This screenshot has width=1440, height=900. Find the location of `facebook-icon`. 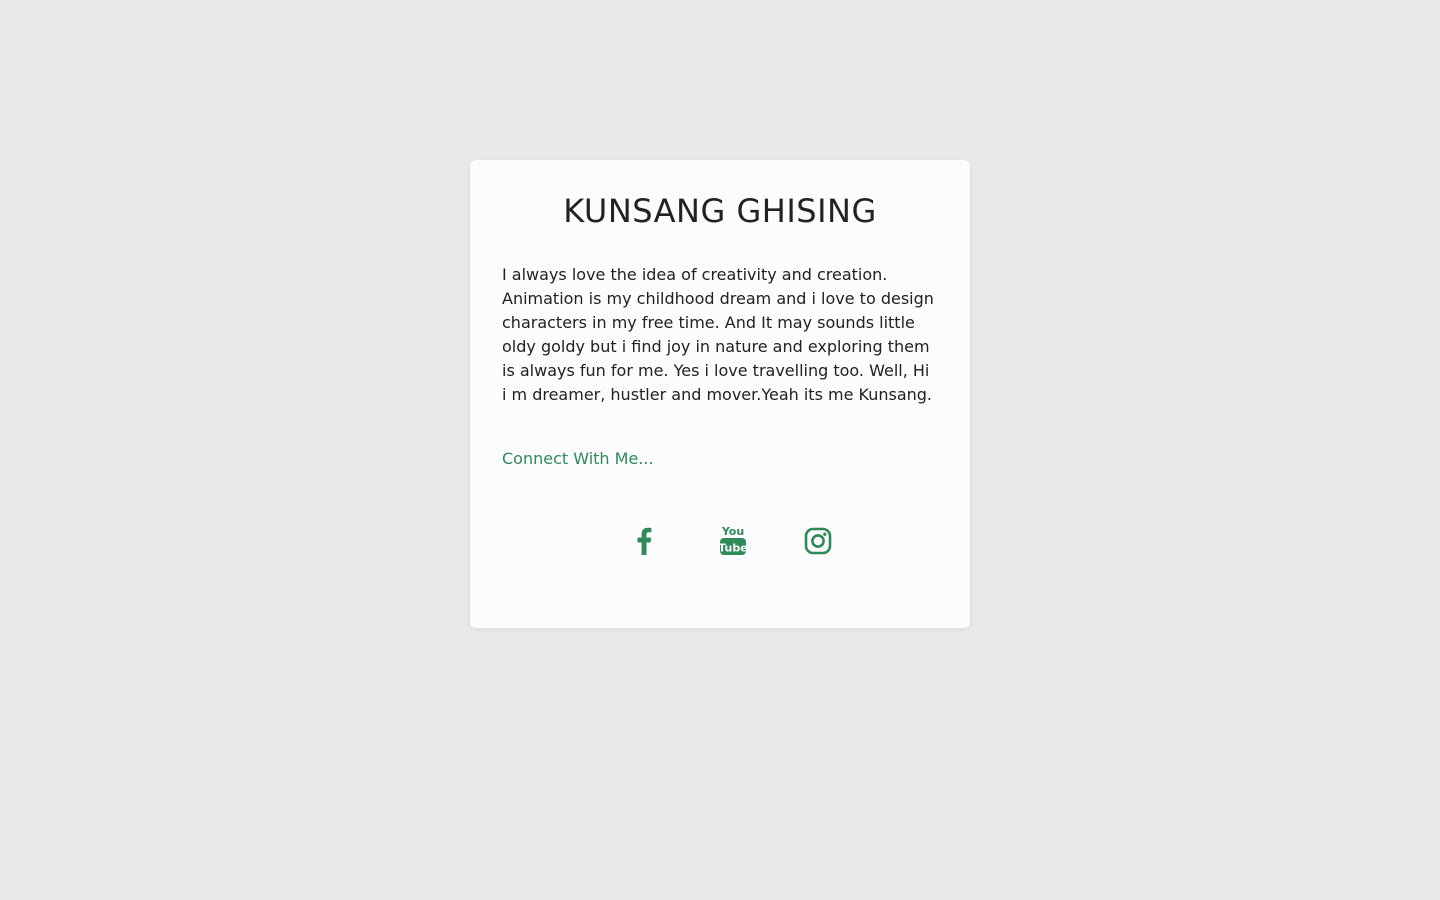

facebook-icon is located at coordinates (644, 541).